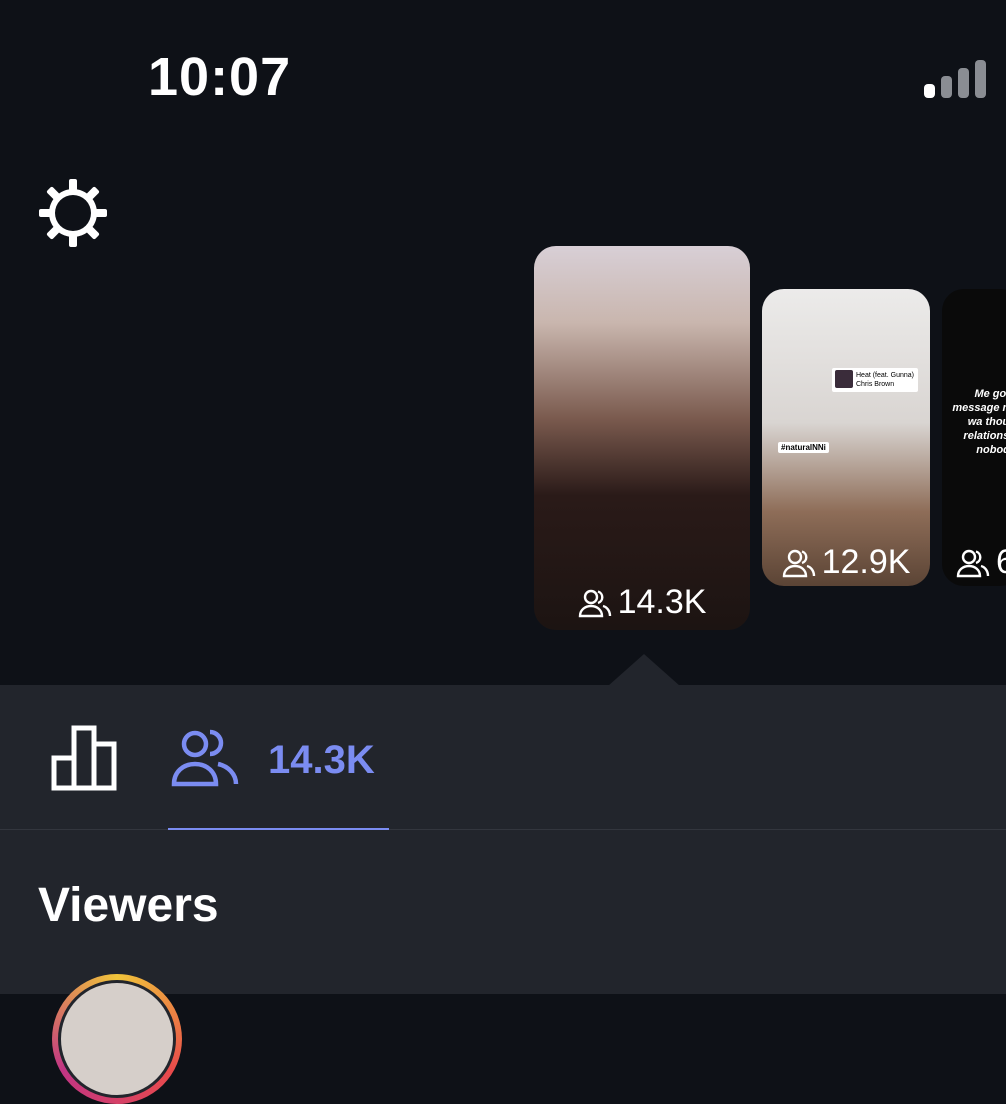  What do you see at coordinates (206, 757) in the screenshot?
I see `viewers-tab-icon` at bounding box center [206, 757].